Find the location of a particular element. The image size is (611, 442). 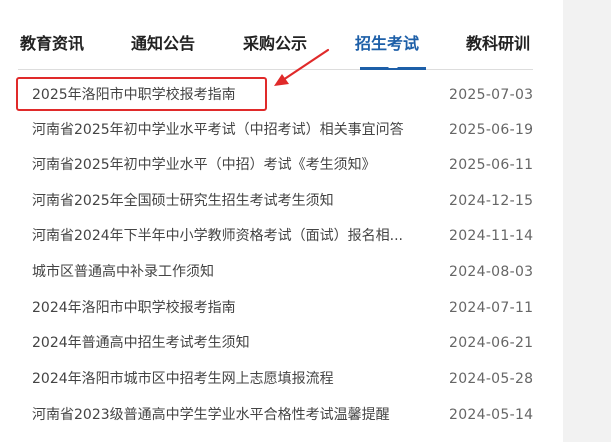

list-item: 2024年洛阳市城市区中招考生网上志愿填报流程 2024-05-28 is located at coordinates (272, 378).